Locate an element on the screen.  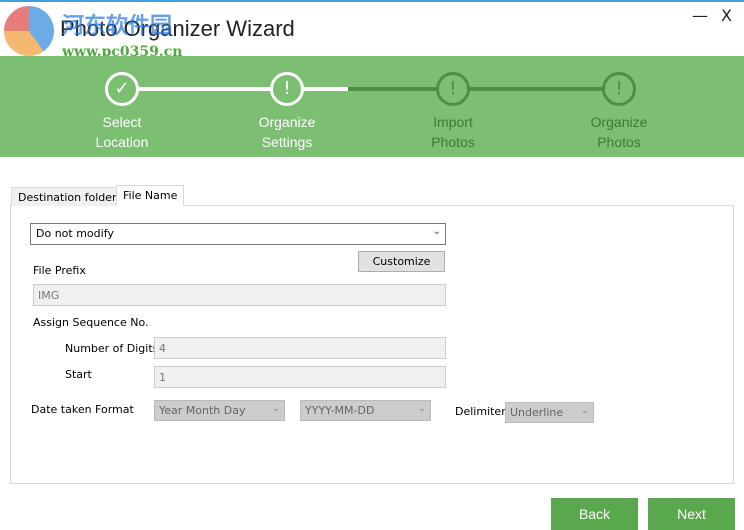
close-button: X is located at coordinates (726, 15).